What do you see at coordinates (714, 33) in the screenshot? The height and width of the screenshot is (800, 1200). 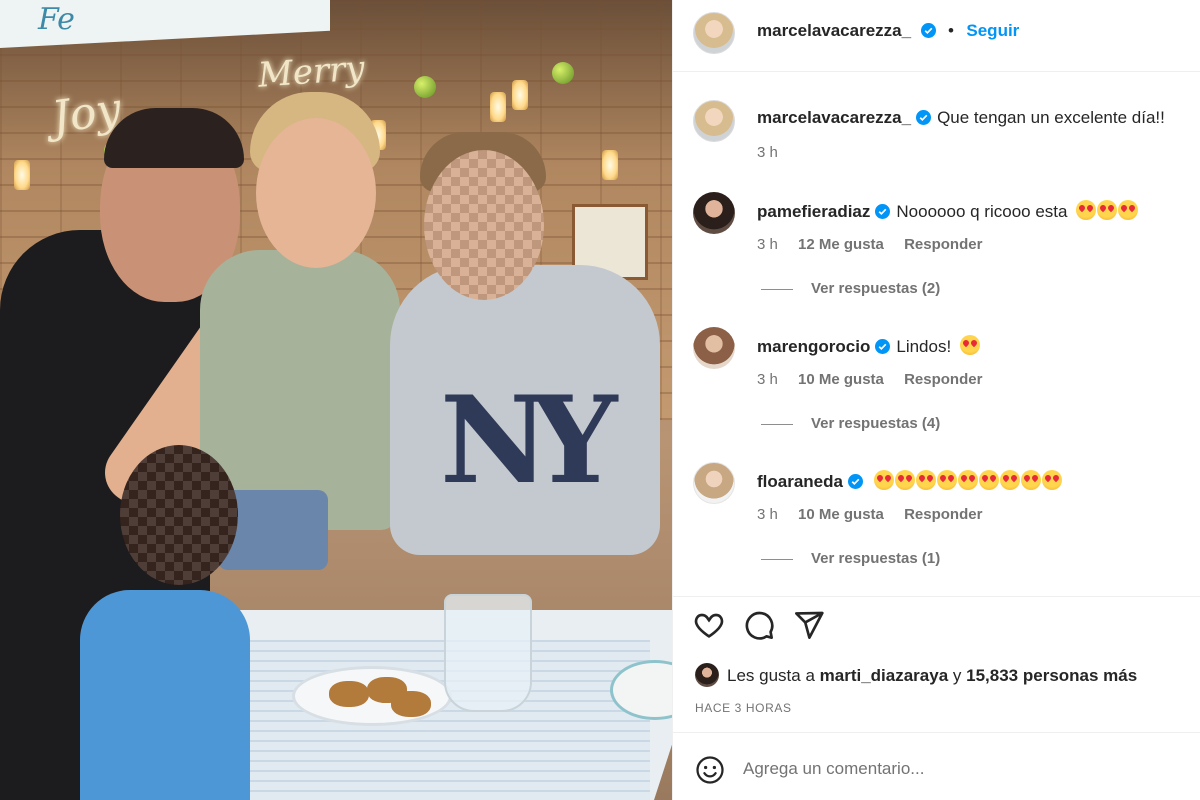 I see `author-avatar` at bounding box center [714, 33].